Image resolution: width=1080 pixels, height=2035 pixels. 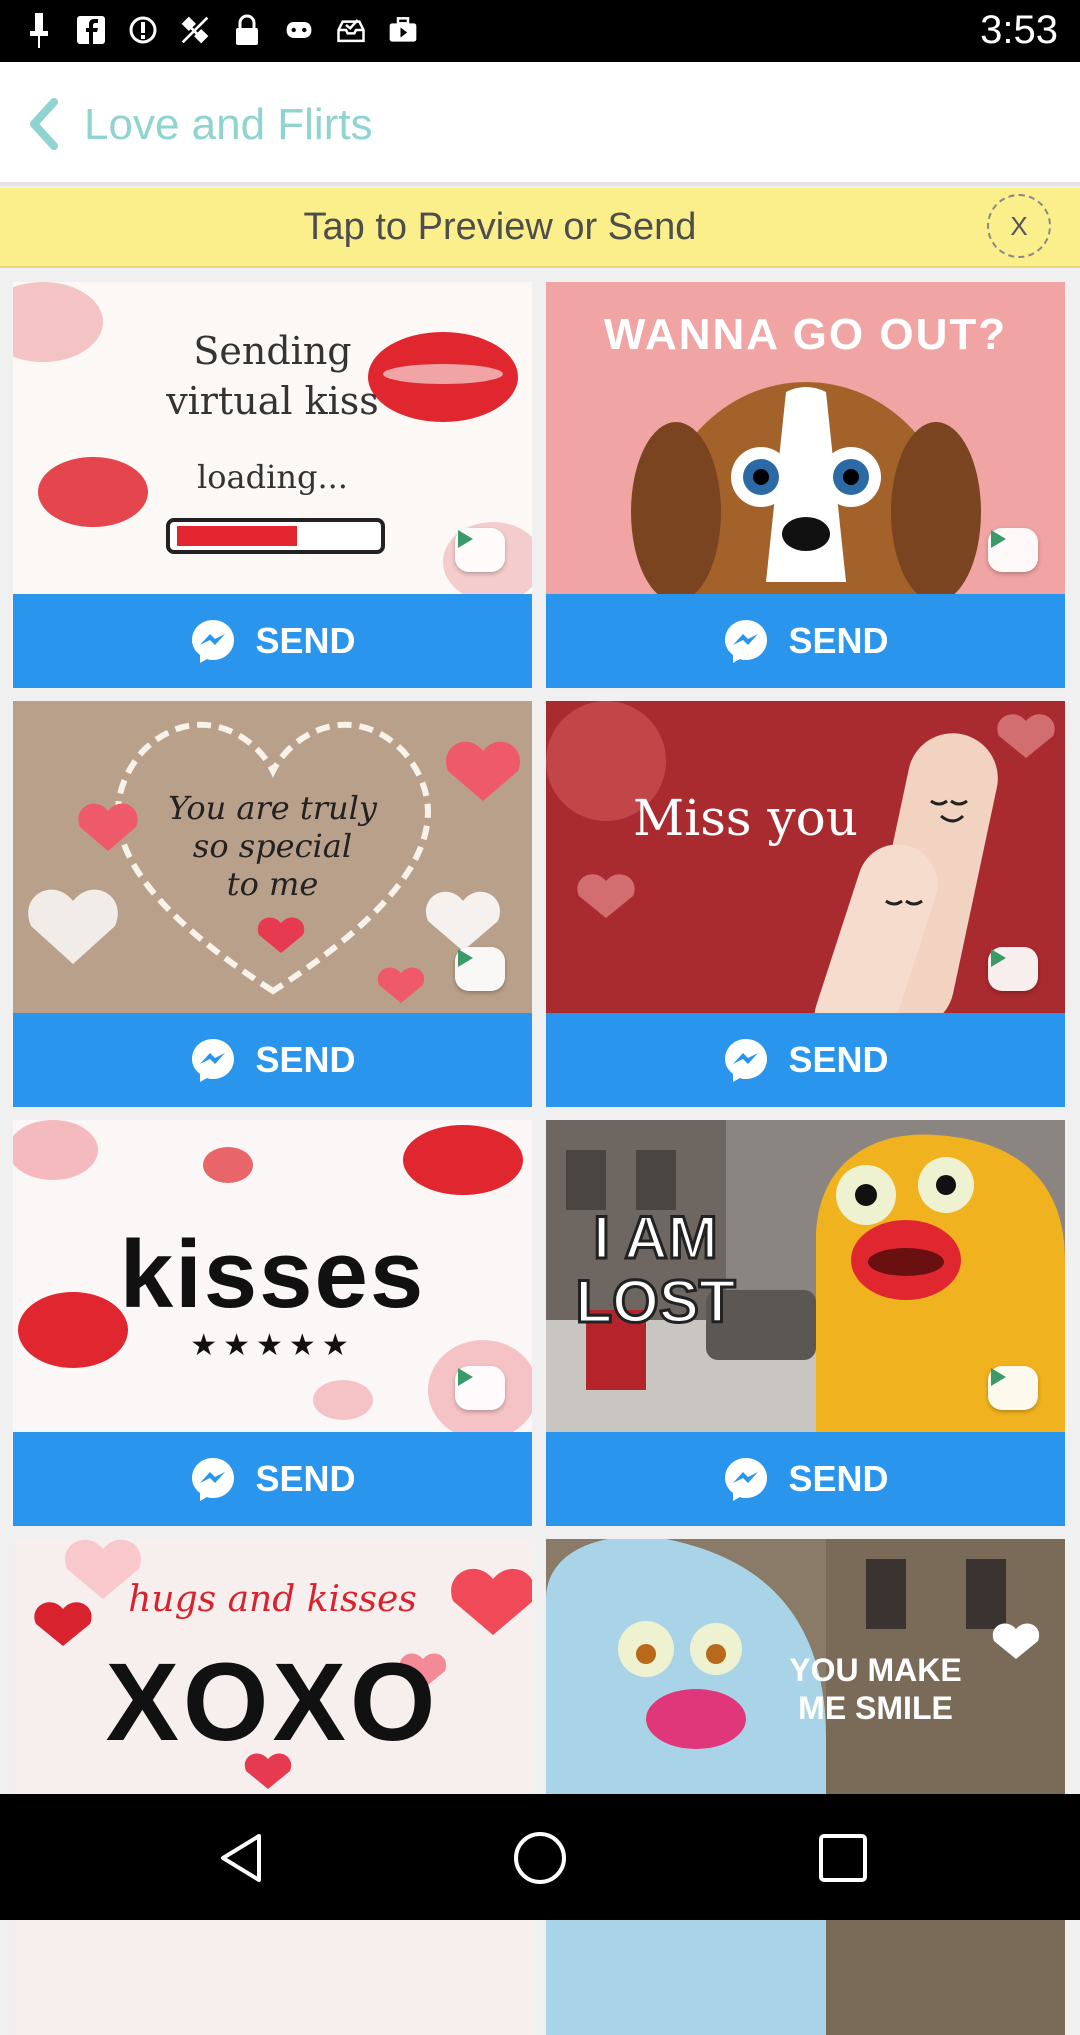 I want to click on sticker-thumbnail: hugs and kisses XOXO, so click(x=272, y=1787).